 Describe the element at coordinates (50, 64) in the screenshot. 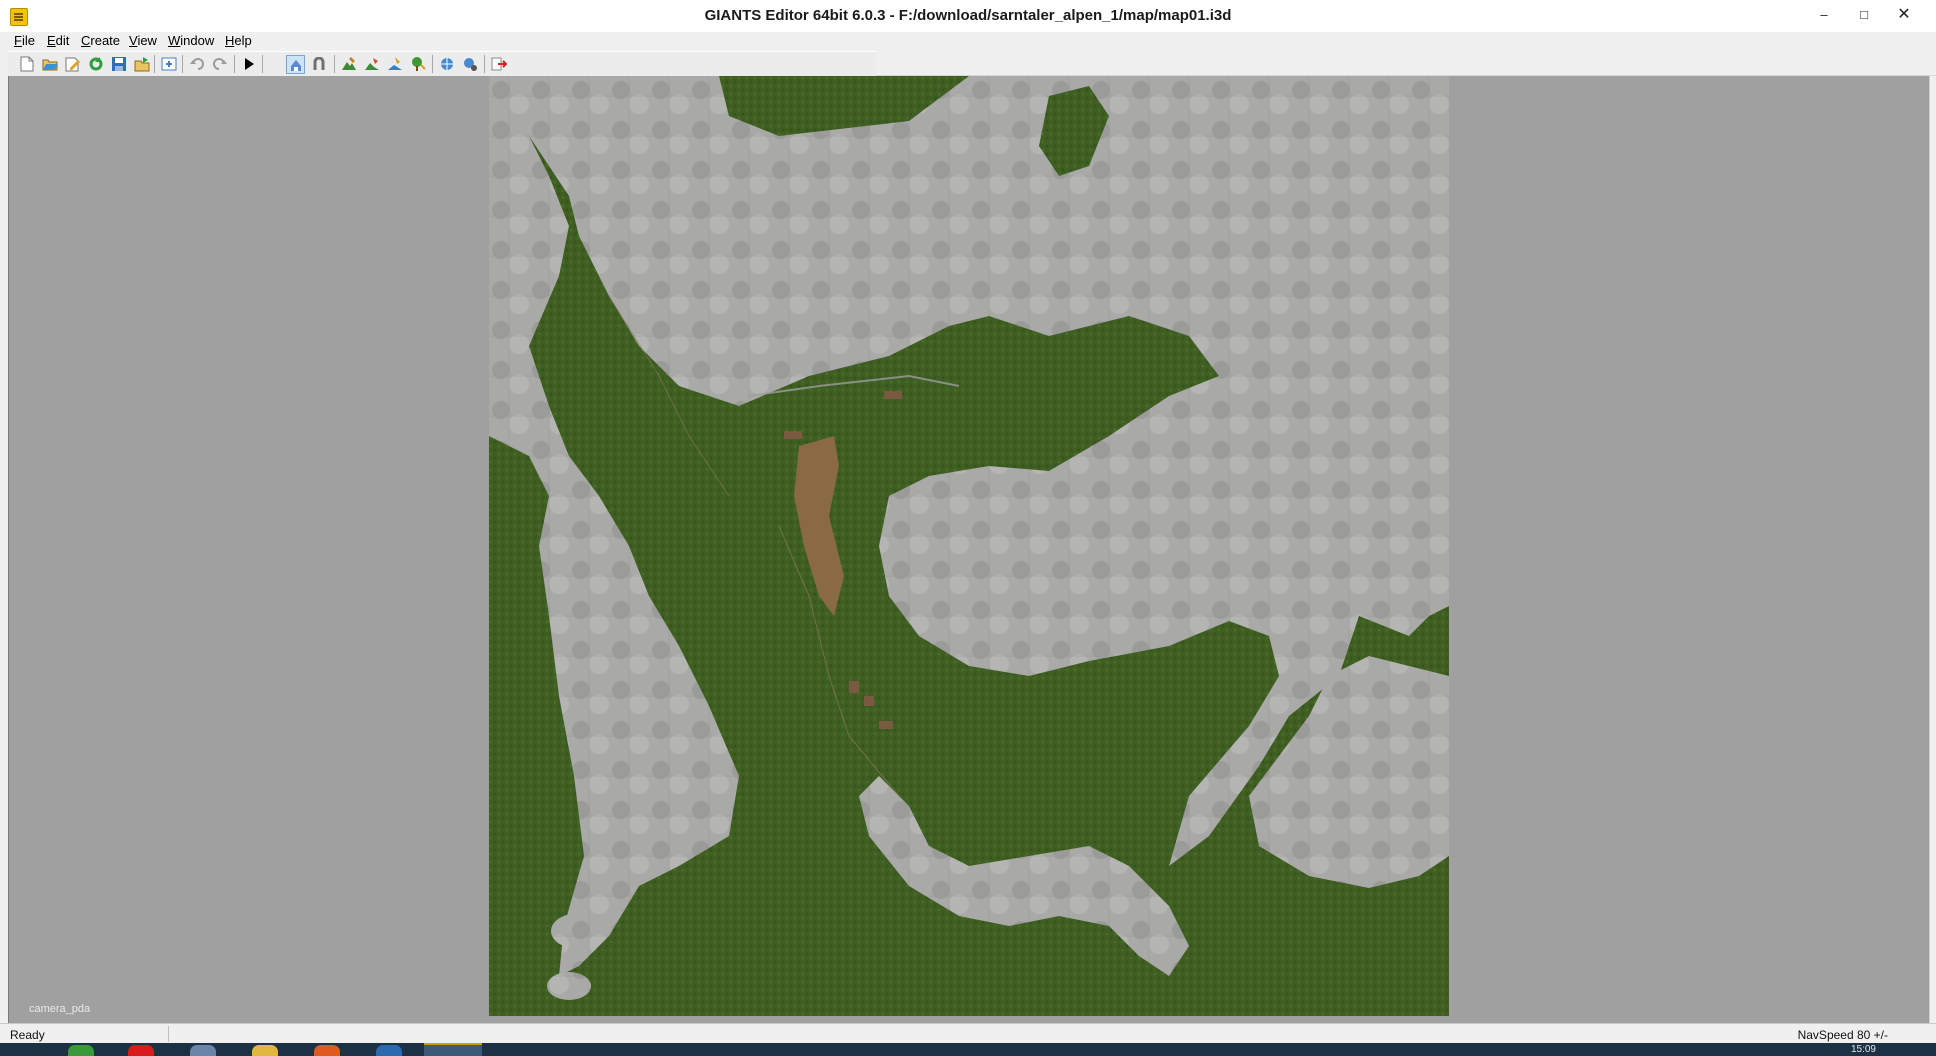

I see `open-file-icon` at that location.